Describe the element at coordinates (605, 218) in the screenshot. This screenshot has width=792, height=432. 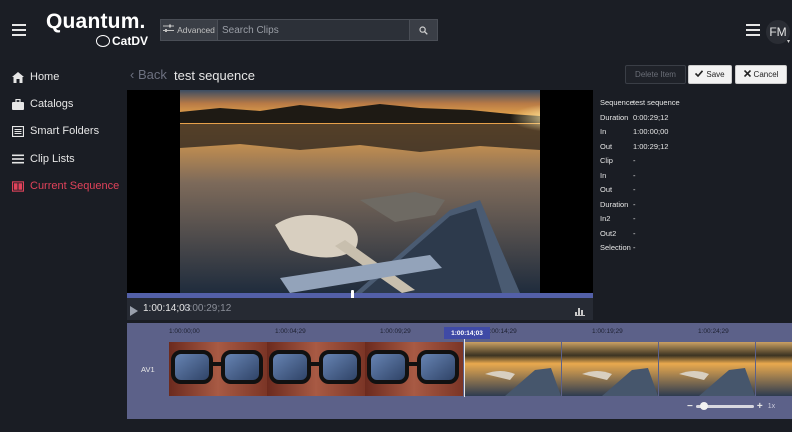
I see `meta-key: In2` at that location.